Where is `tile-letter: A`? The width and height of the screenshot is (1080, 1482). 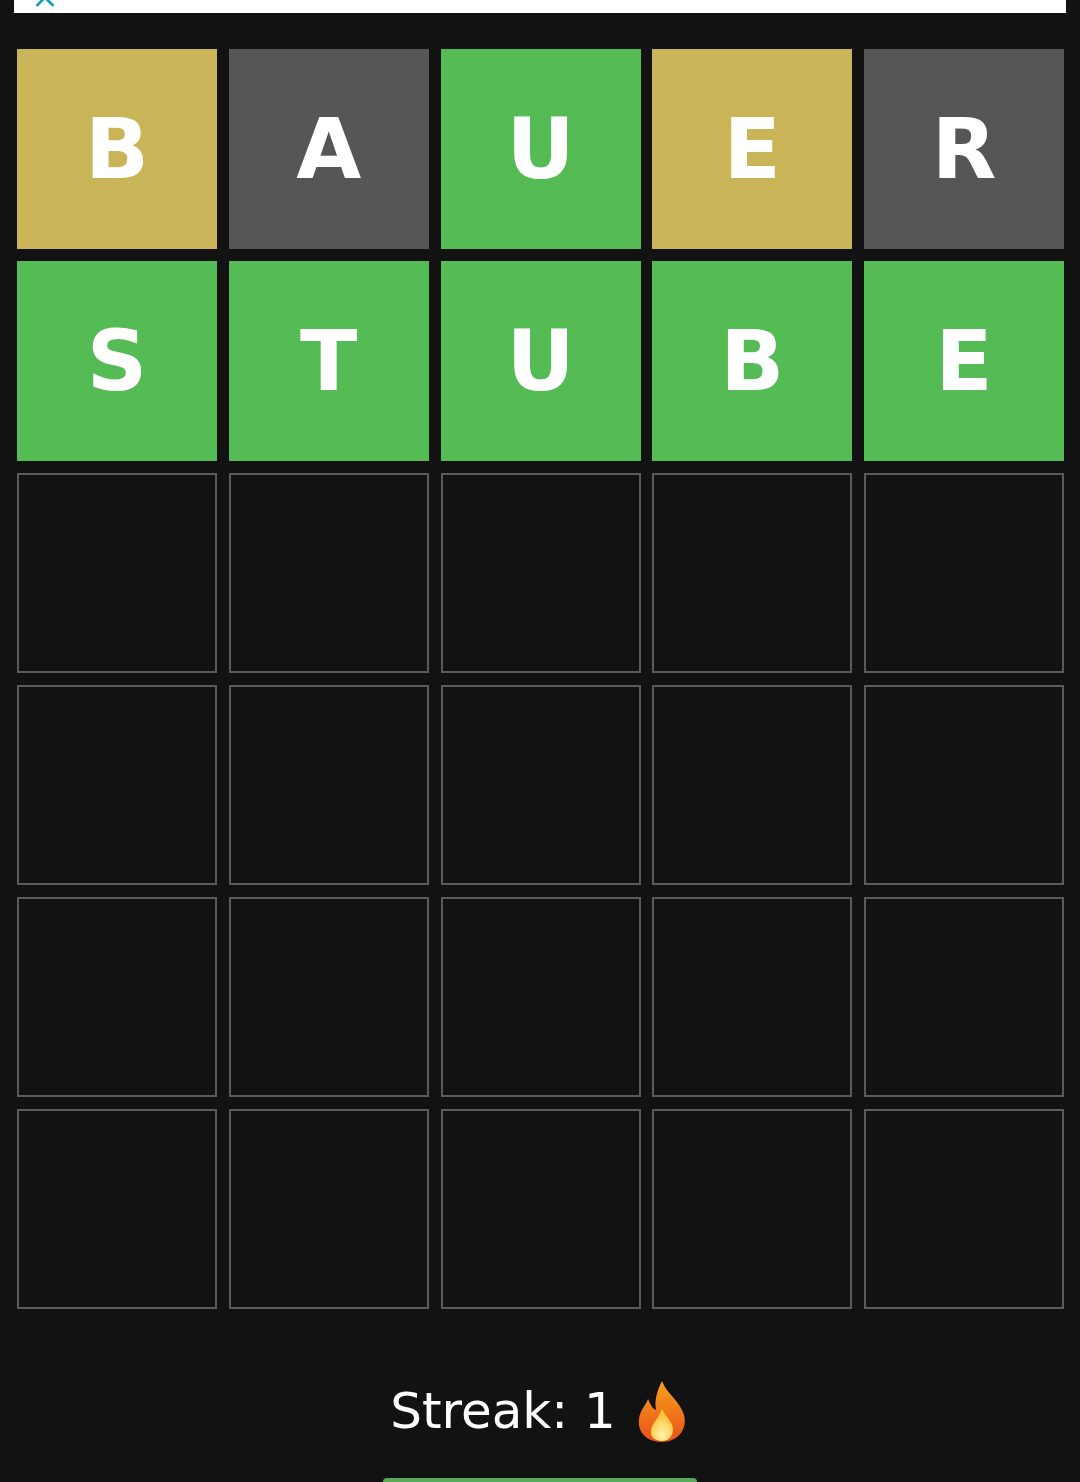 tile-letter: A is located at coordinates (329, 149).